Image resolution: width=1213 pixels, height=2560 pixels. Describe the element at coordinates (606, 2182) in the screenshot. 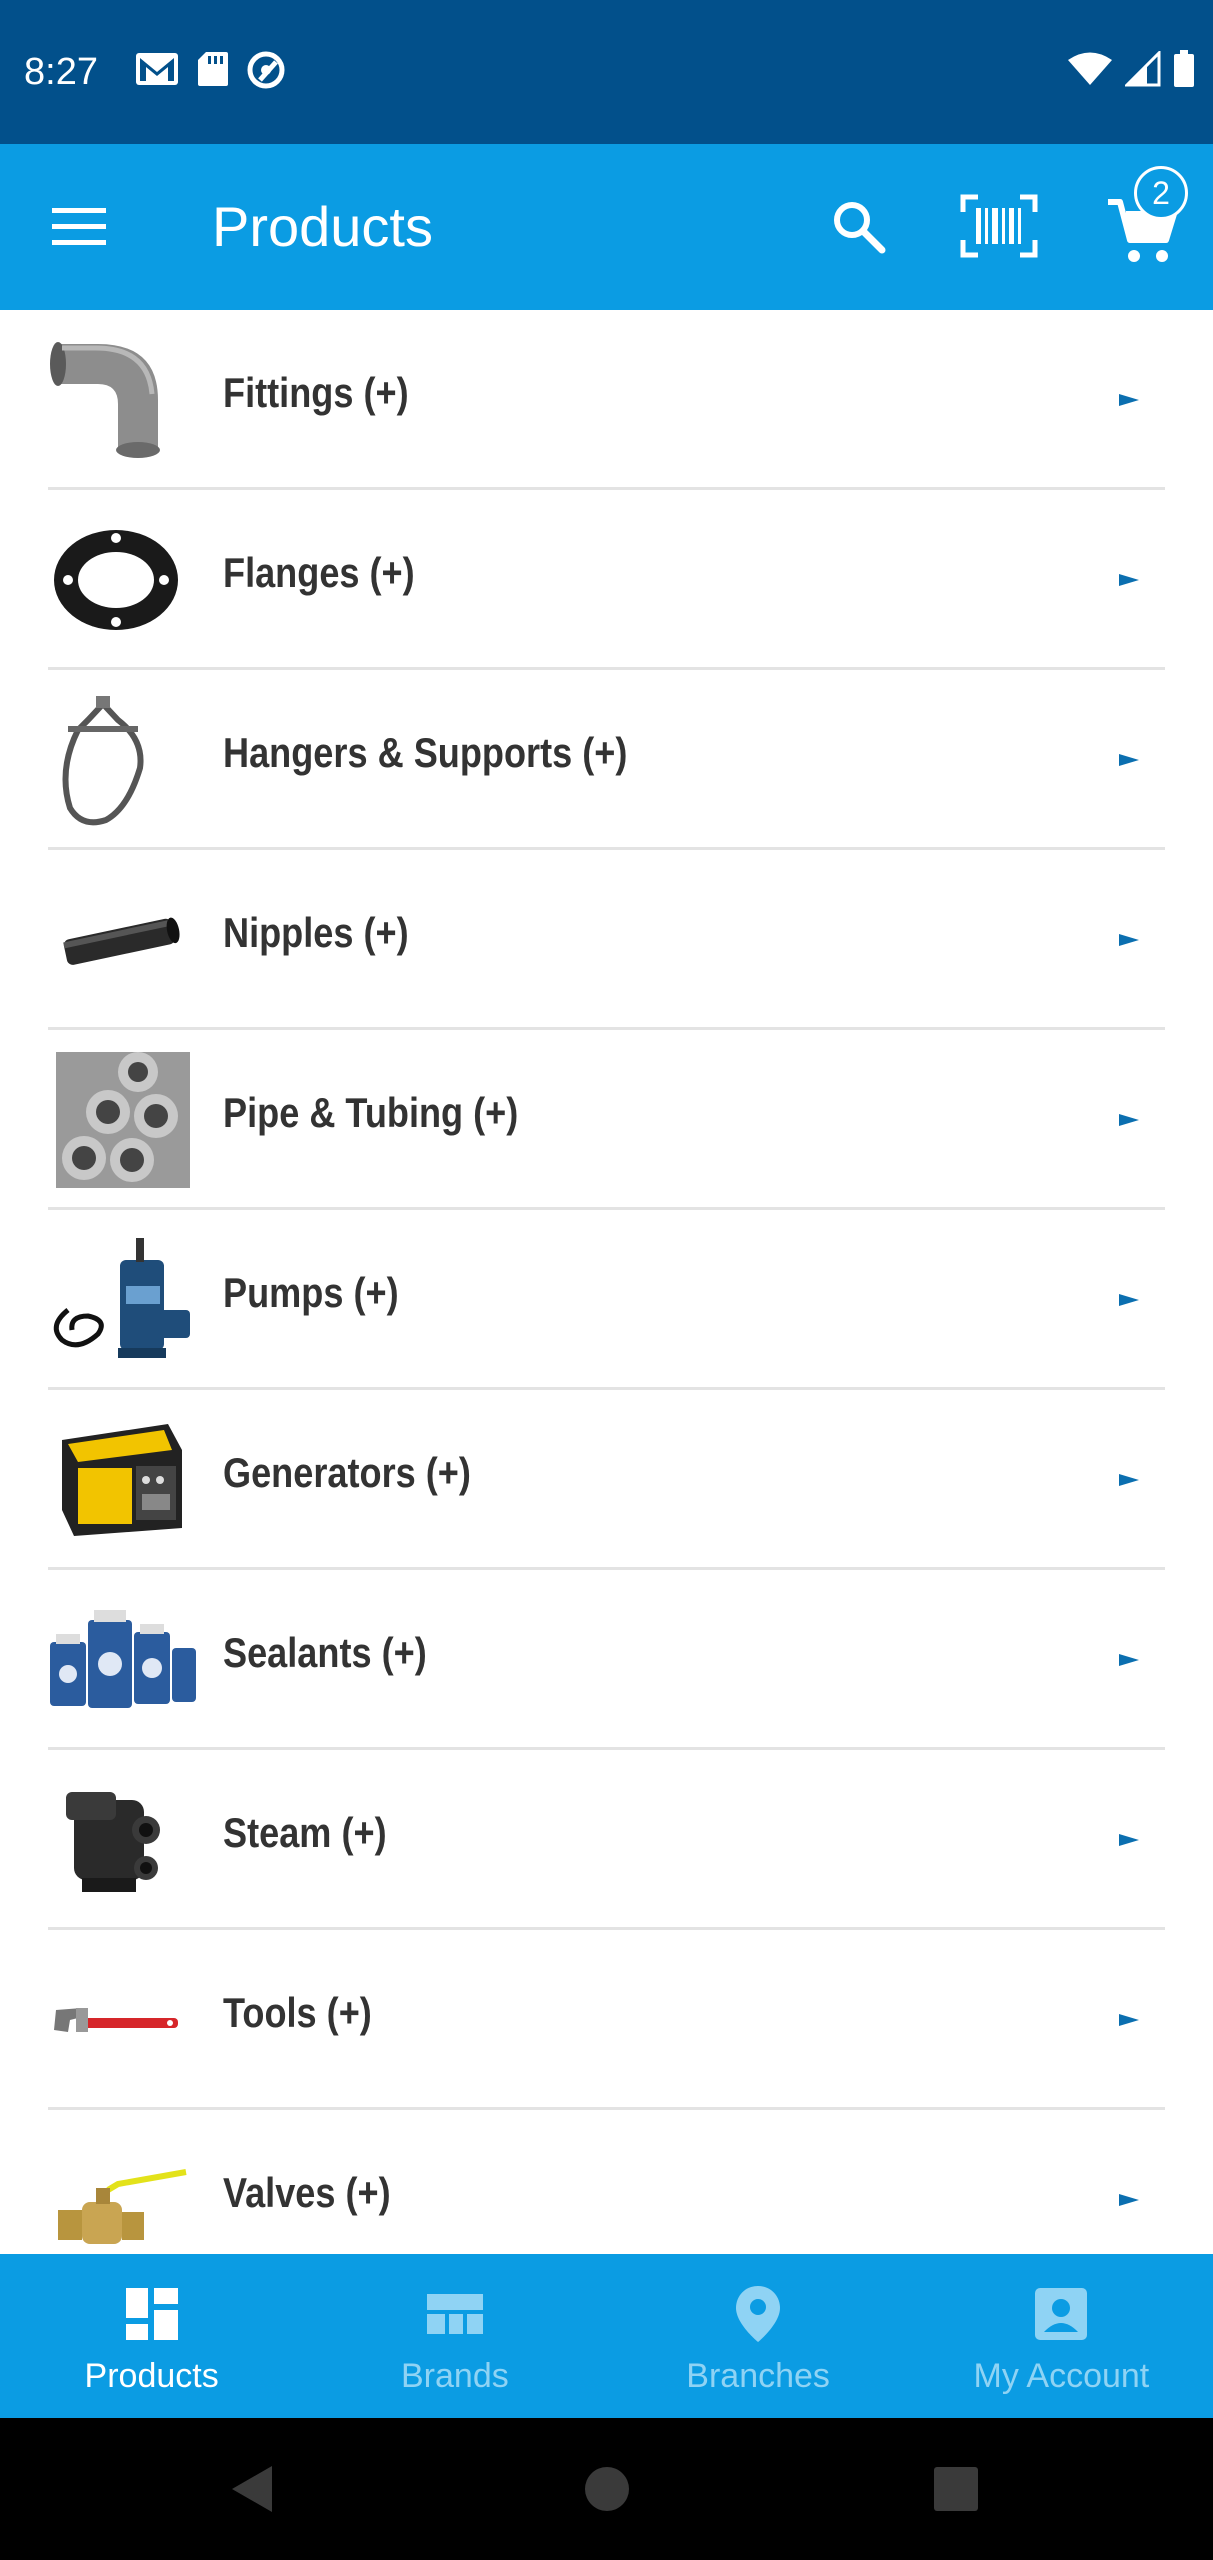

I see `category-row-valves: Valves (+)` at that location.